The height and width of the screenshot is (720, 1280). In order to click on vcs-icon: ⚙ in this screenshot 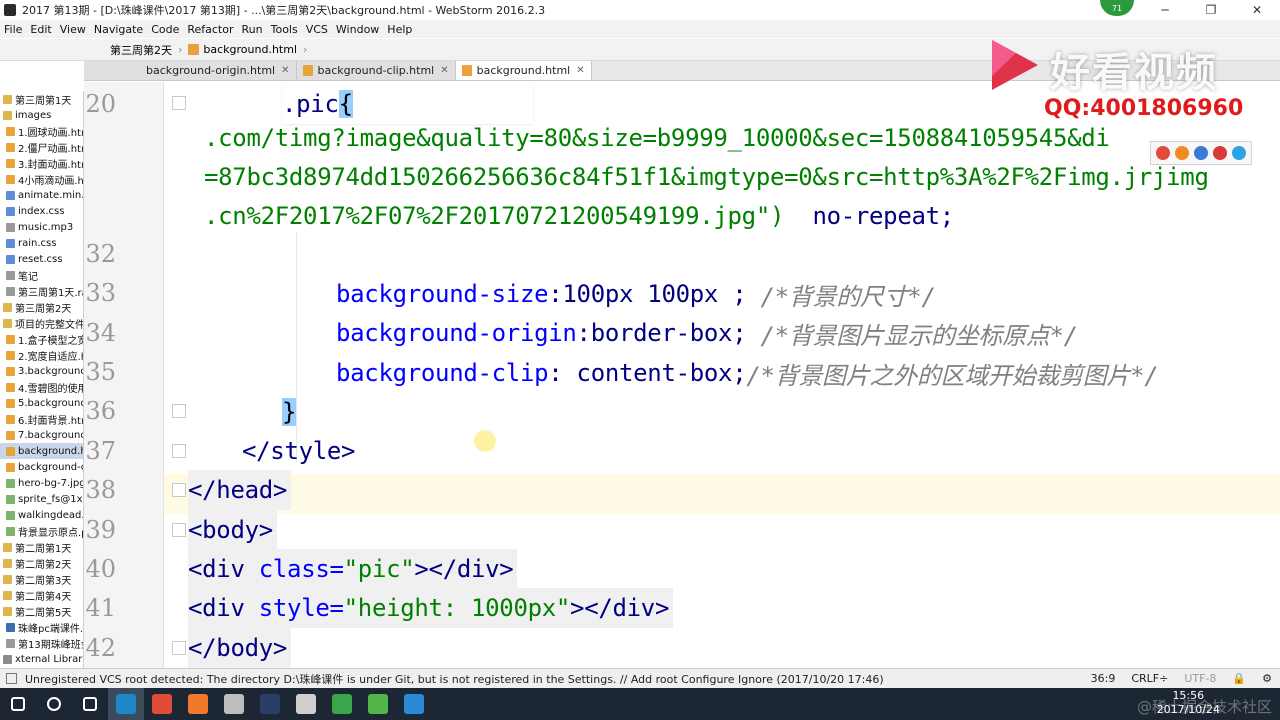, I will do `click(1267, 678)`.